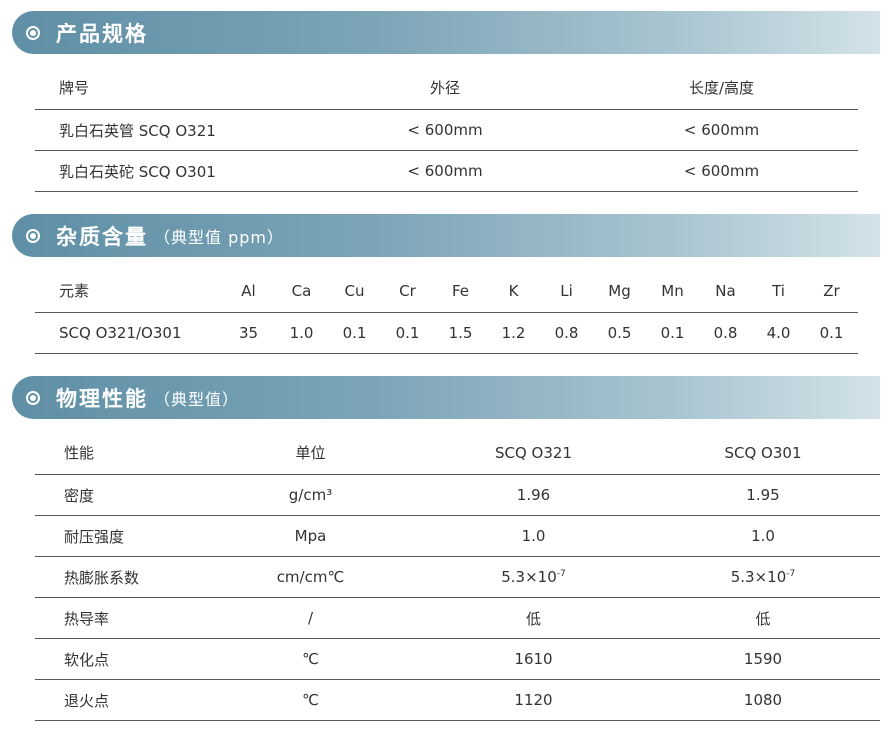 The image size is (890, 734). What do you see at coordinates (460, 291) in the screenshot?
I see `header-cell: Fe` at bounding box center [460, 291].